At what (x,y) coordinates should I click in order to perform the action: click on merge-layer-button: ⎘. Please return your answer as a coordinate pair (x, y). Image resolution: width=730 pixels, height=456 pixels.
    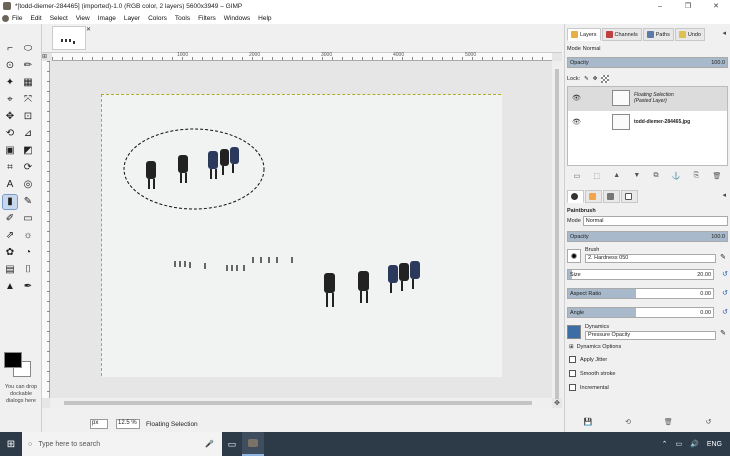
    Looking at the image, I should click on (697, 177).